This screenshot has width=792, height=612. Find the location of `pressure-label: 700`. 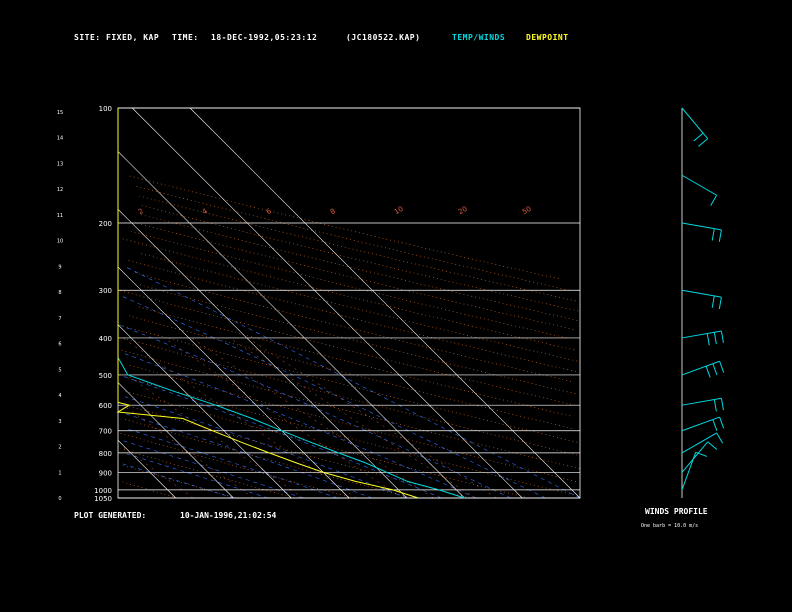

pressure-label: 700 is located at coordinates (105, 432).